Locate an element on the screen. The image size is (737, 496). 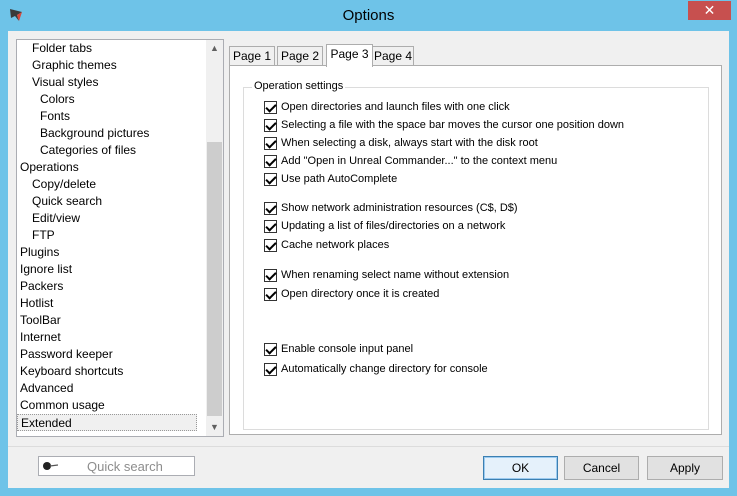
tab-page-3: Page 3 is located at coordinates (349, 55).